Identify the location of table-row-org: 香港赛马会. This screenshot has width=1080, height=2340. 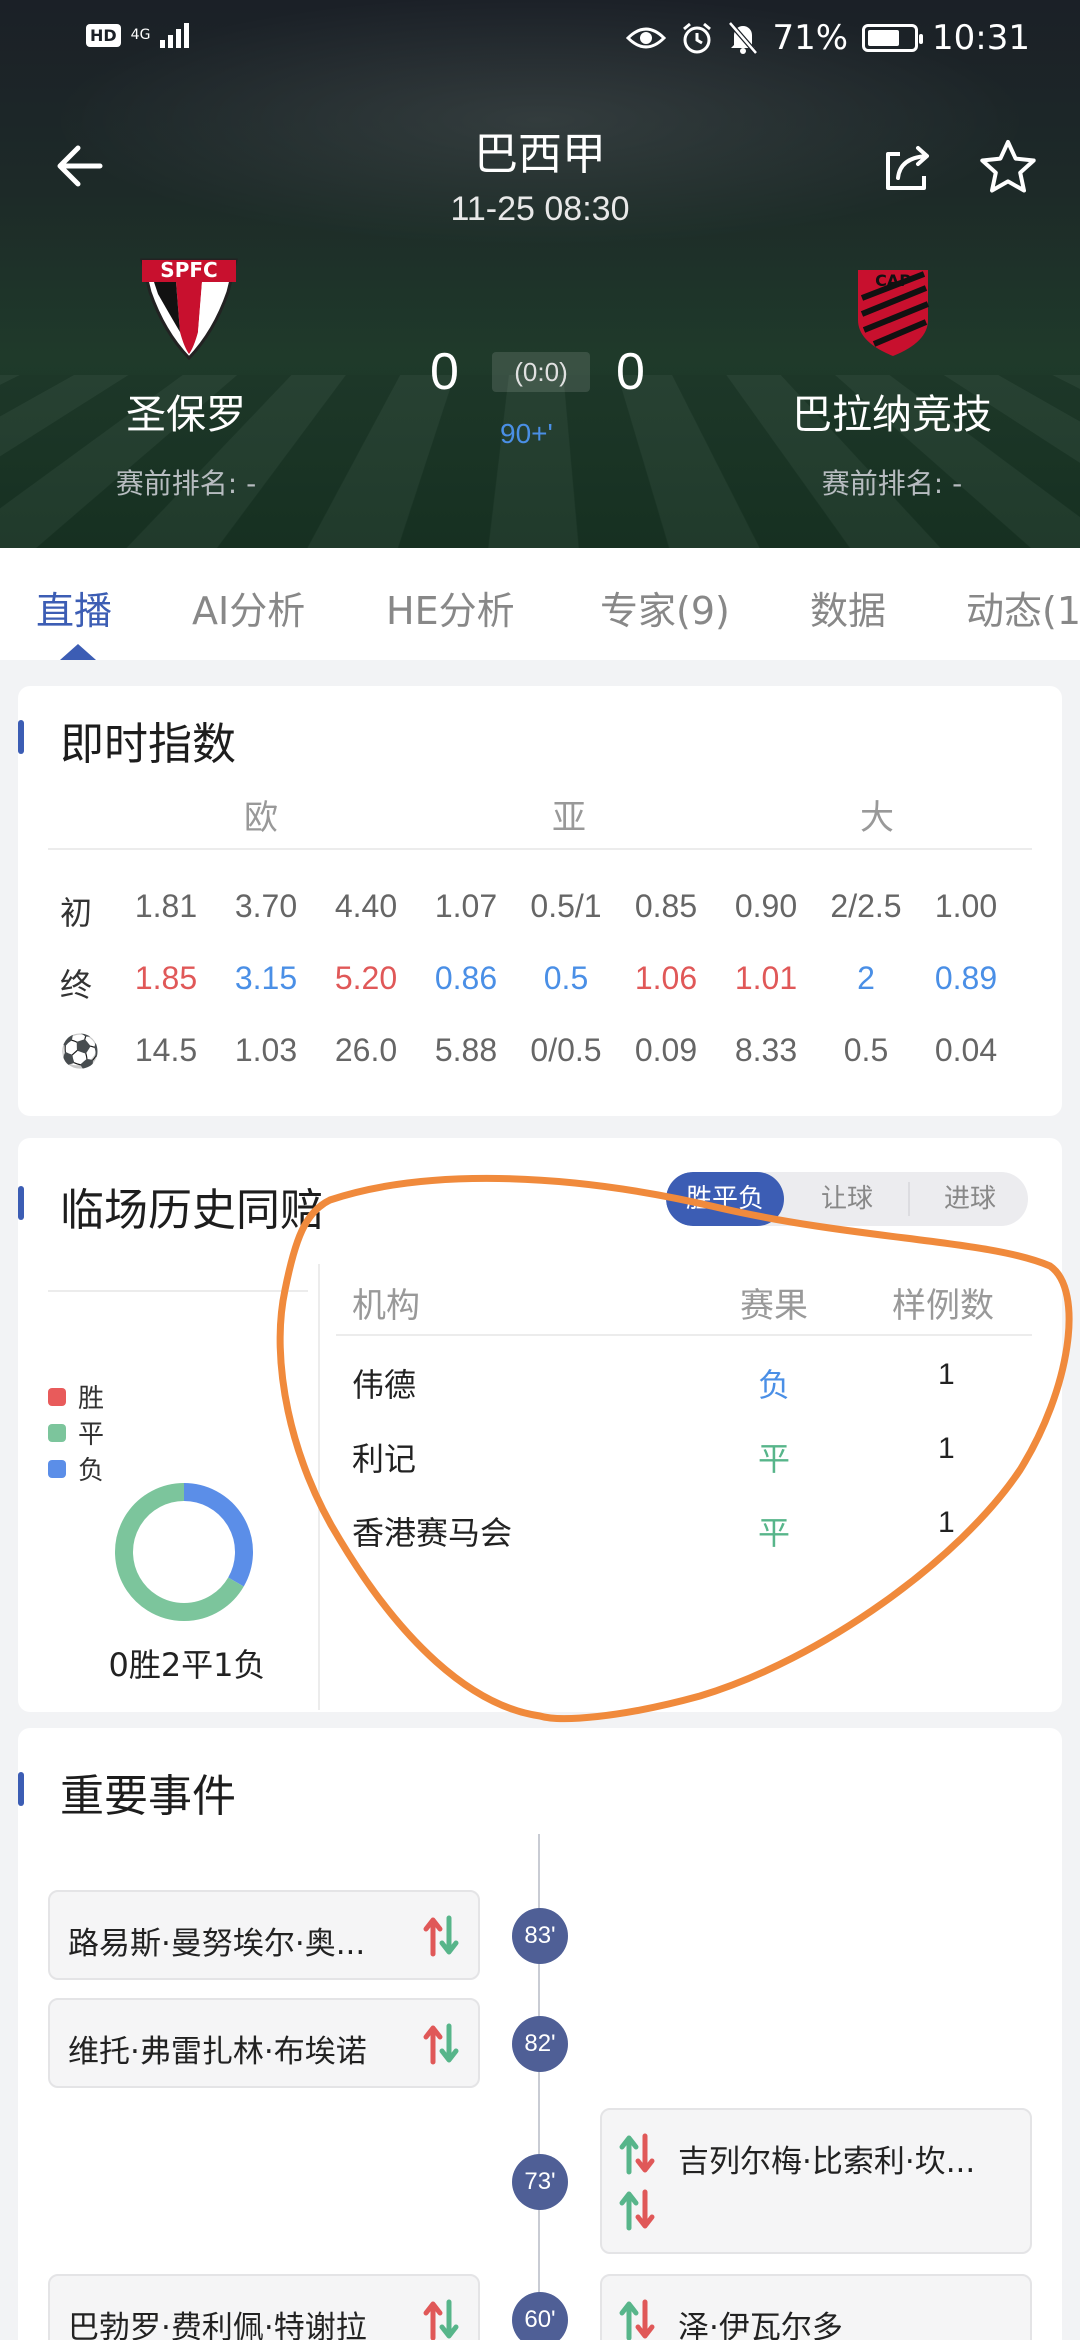
(432, 1533).